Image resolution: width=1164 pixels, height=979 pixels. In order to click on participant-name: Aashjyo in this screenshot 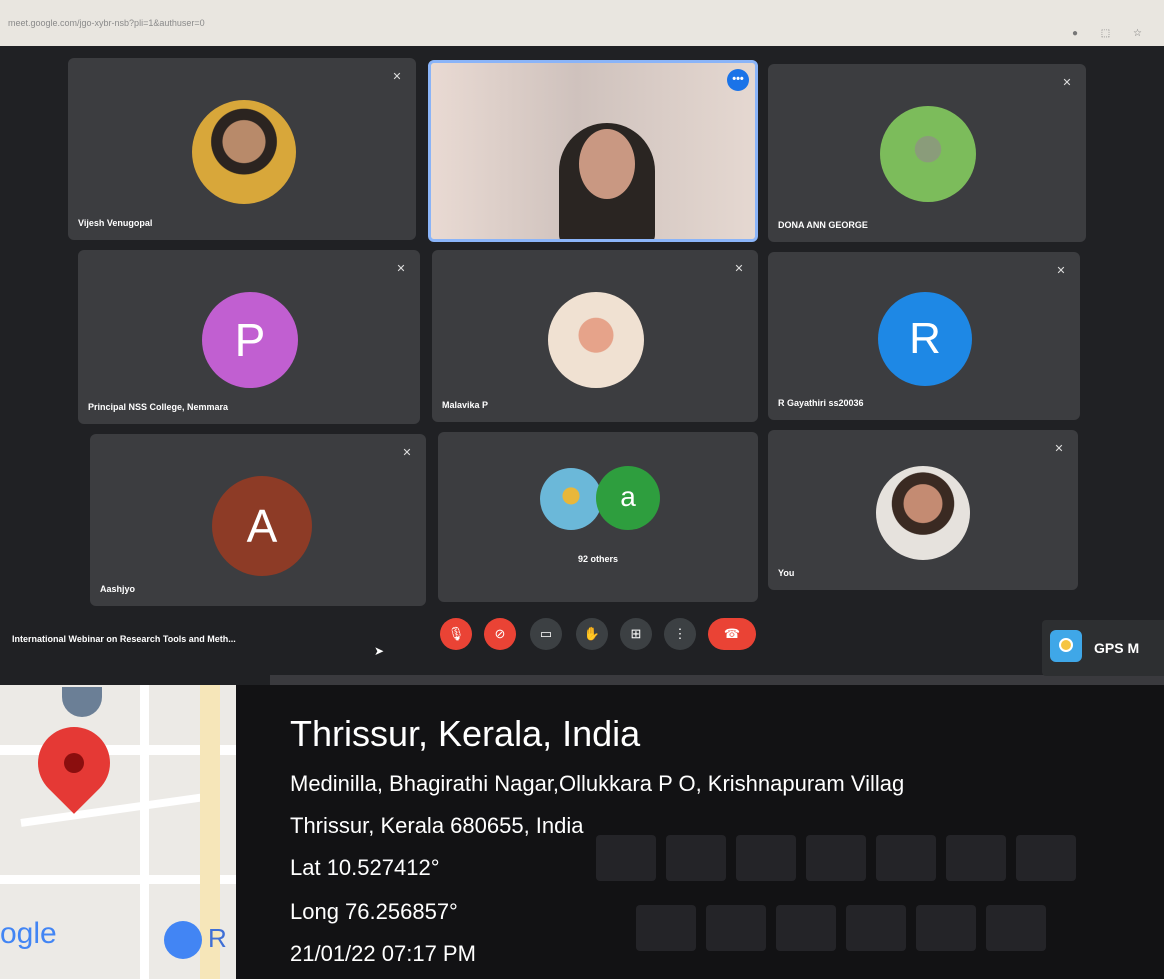, I will do `click(118, 589)`.